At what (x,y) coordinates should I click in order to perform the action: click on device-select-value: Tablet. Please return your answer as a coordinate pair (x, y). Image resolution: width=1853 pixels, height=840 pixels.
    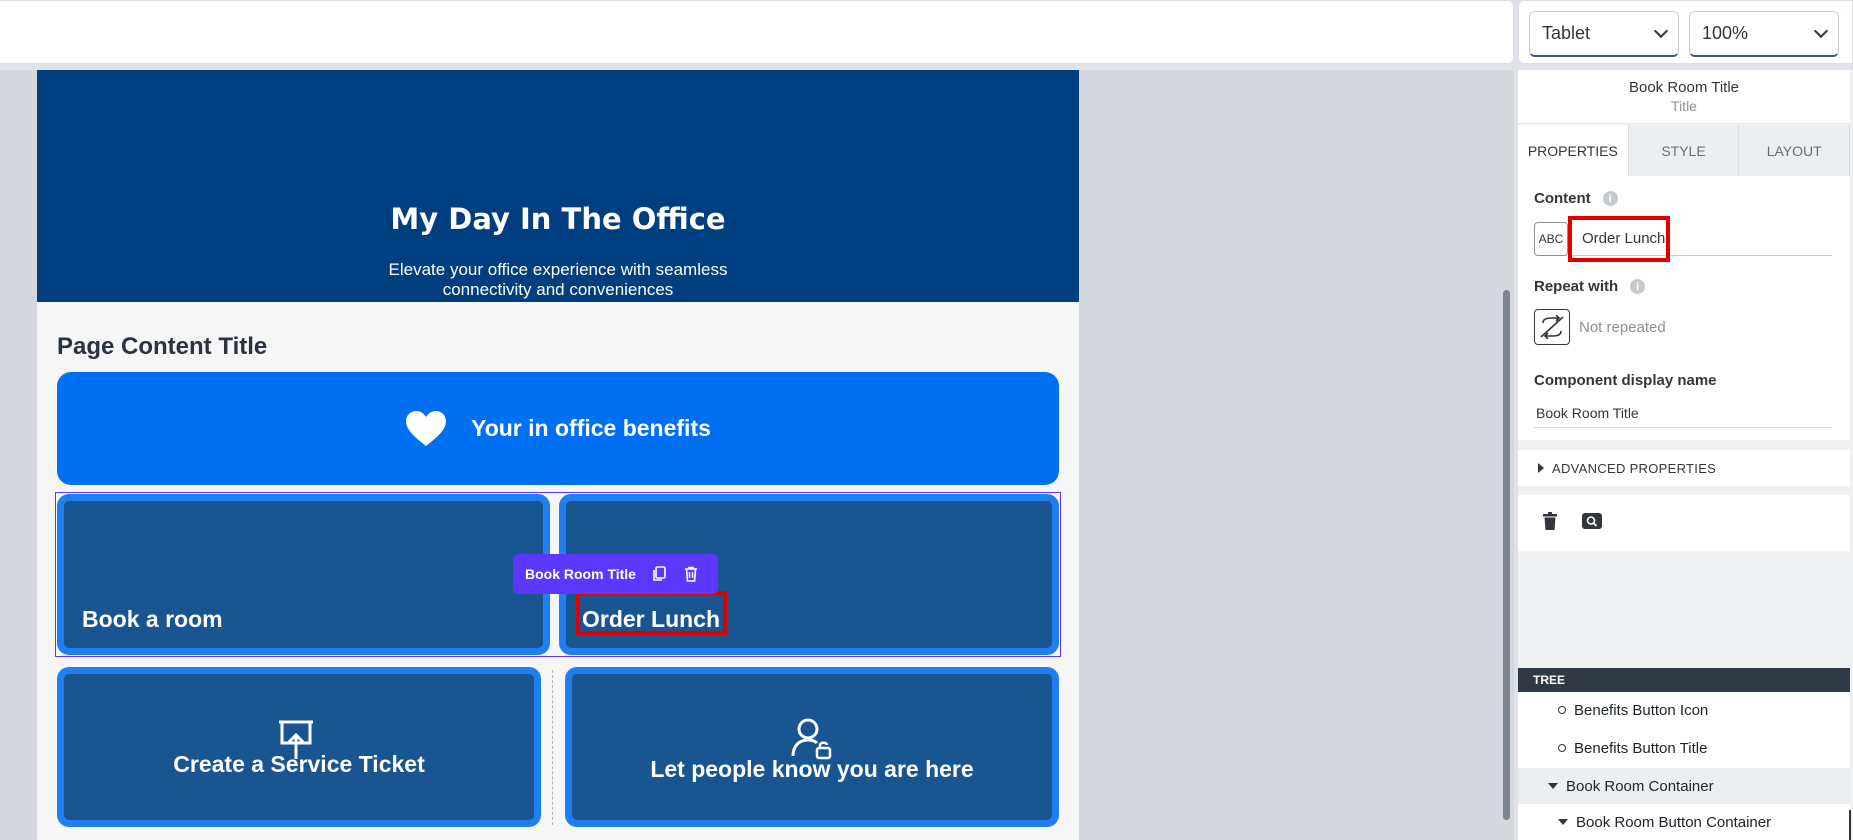
    Looking at the image, I should click on (1566, 33).